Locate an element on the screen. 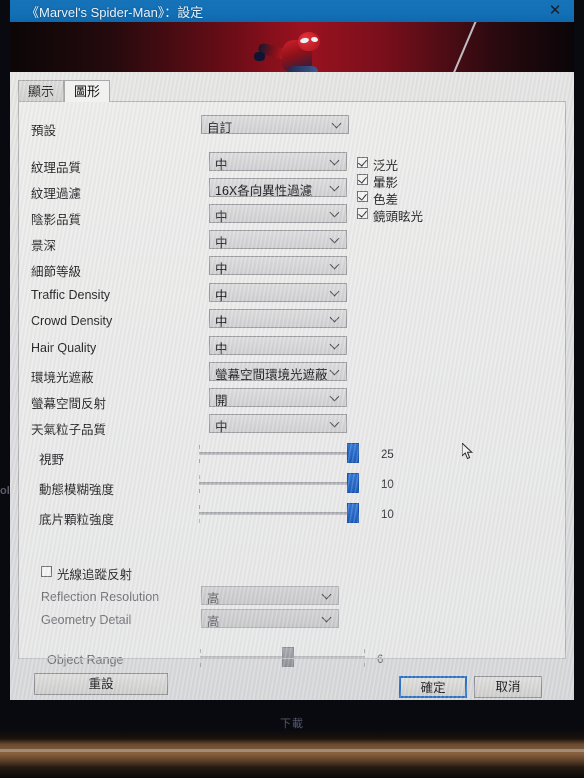  ok-button: 確定 is located at coordinates (433, 687).